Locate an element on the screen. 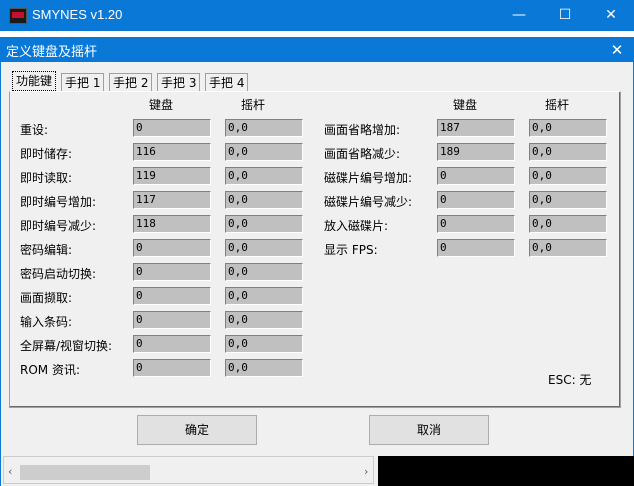 The height and width of the screenshot is (486, 634). field-cheat-toggle-keyboard: 0 is located at coordinates (172, 272).